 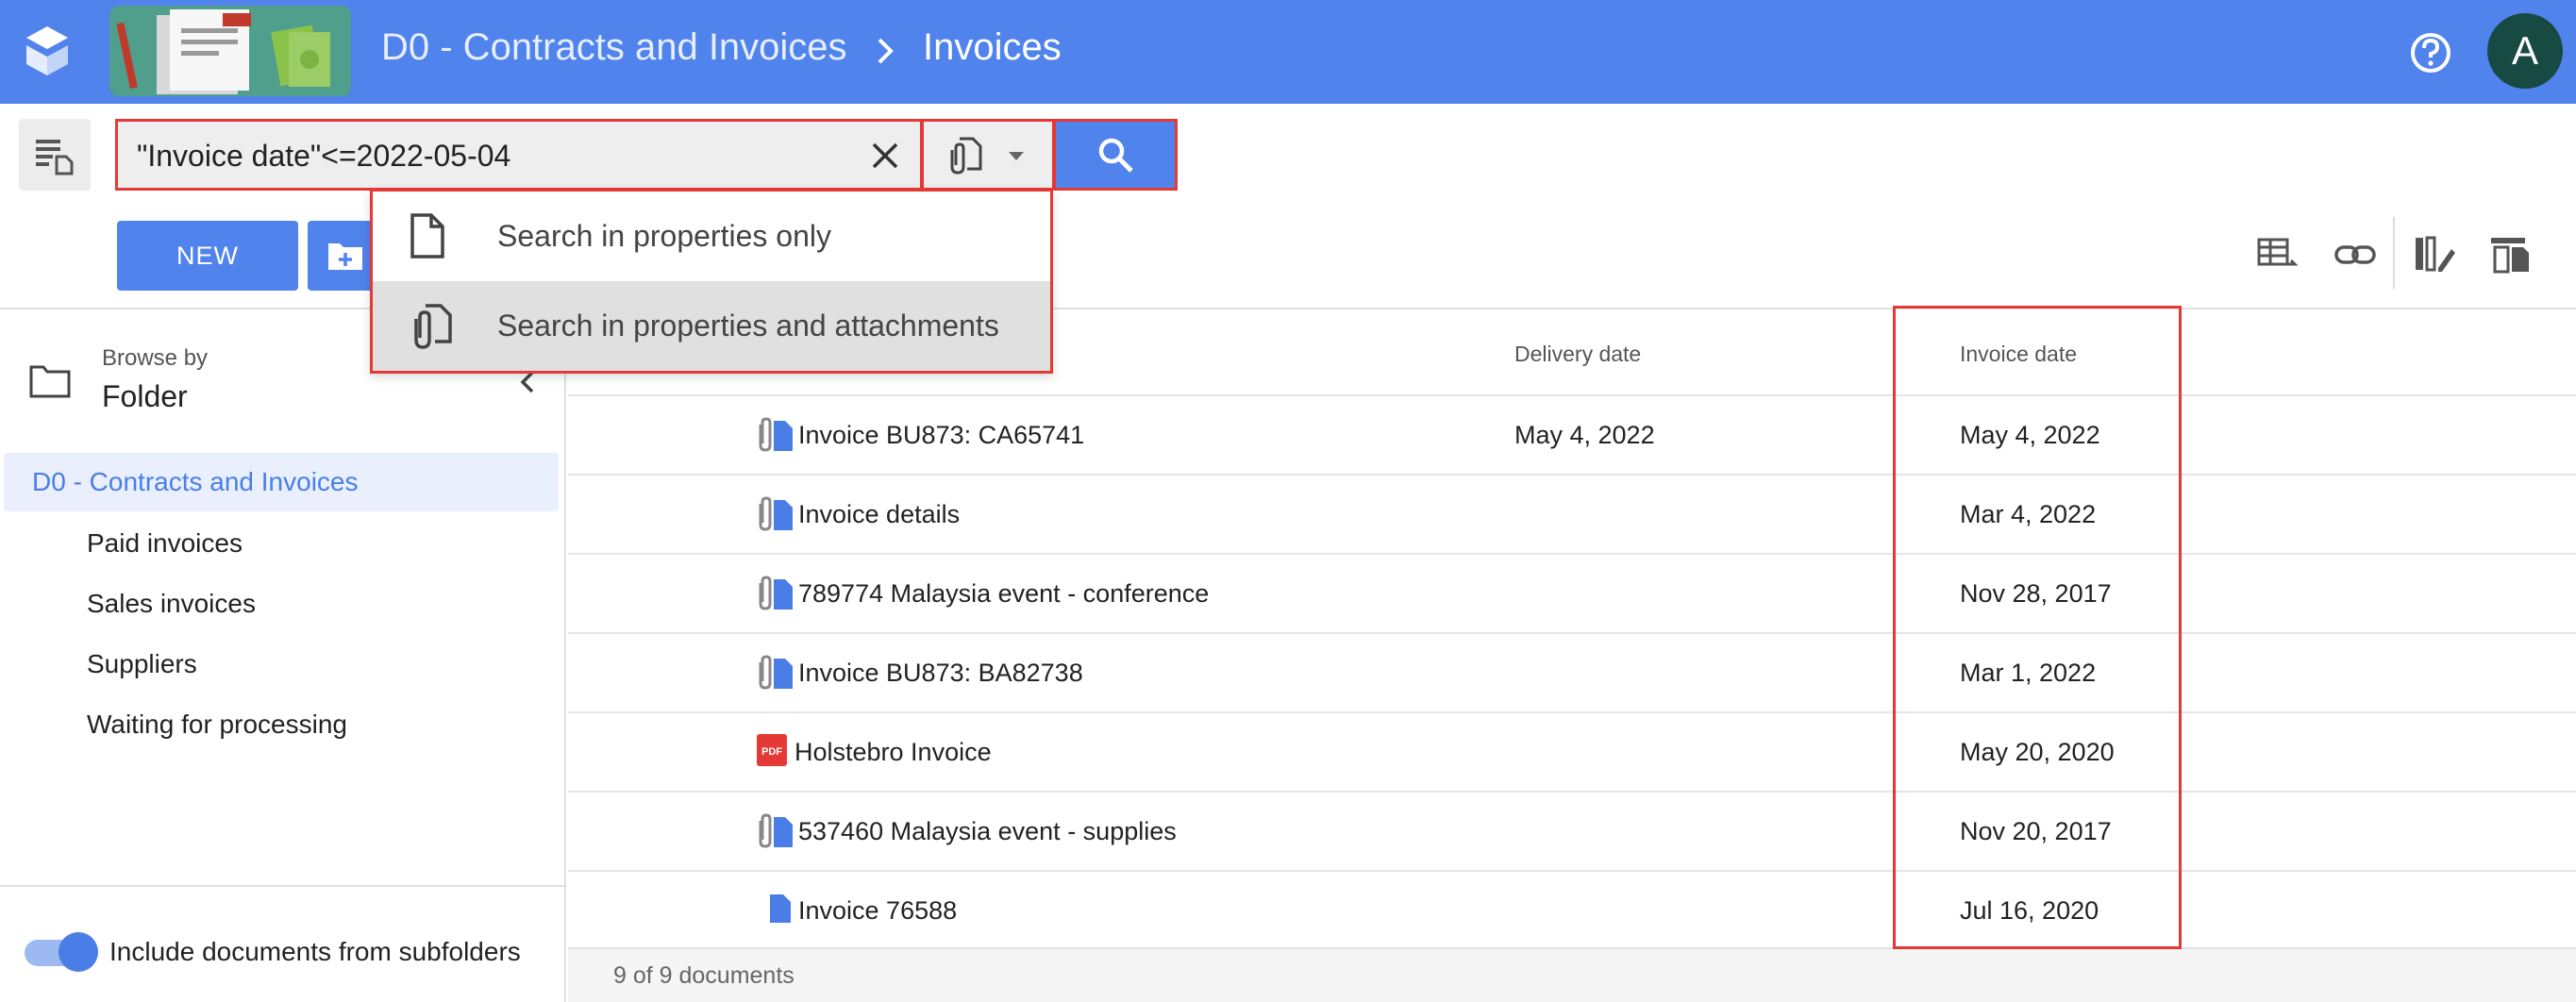 I want to click on pdf-icon: PDF, so click(x=772, y=750).